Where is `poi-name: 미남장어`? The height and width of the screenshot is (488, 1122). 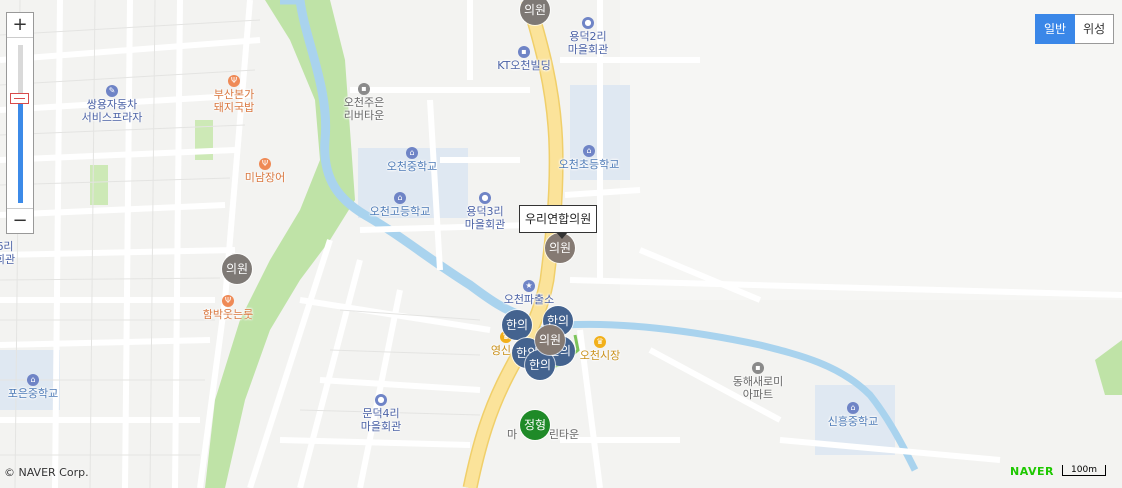
poi-name: 미남장어 is located at coordinates (265, 177).